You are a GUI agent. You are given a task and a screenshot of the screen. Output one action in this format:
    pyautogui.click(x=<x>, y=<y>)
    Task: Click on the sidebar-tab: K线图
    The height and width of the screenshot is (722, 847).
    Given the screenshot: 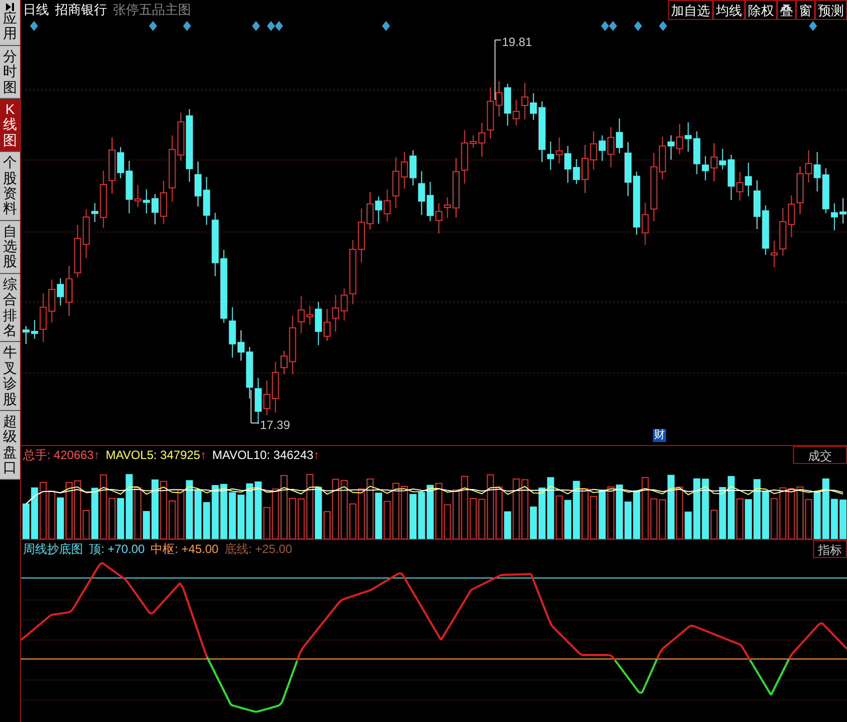 What is the action you would take?
    pyautogui.click(x=10, y=125)
    